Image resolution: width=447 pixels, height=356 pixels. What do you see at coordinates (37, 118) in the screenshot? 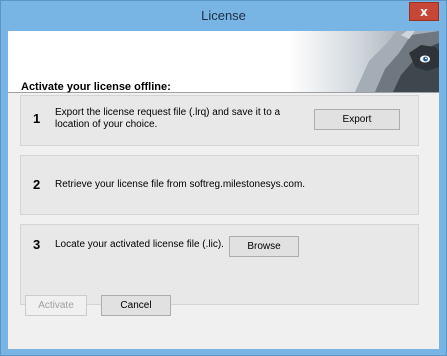
I see `step-number: 1` at bounding box center [37, 118].